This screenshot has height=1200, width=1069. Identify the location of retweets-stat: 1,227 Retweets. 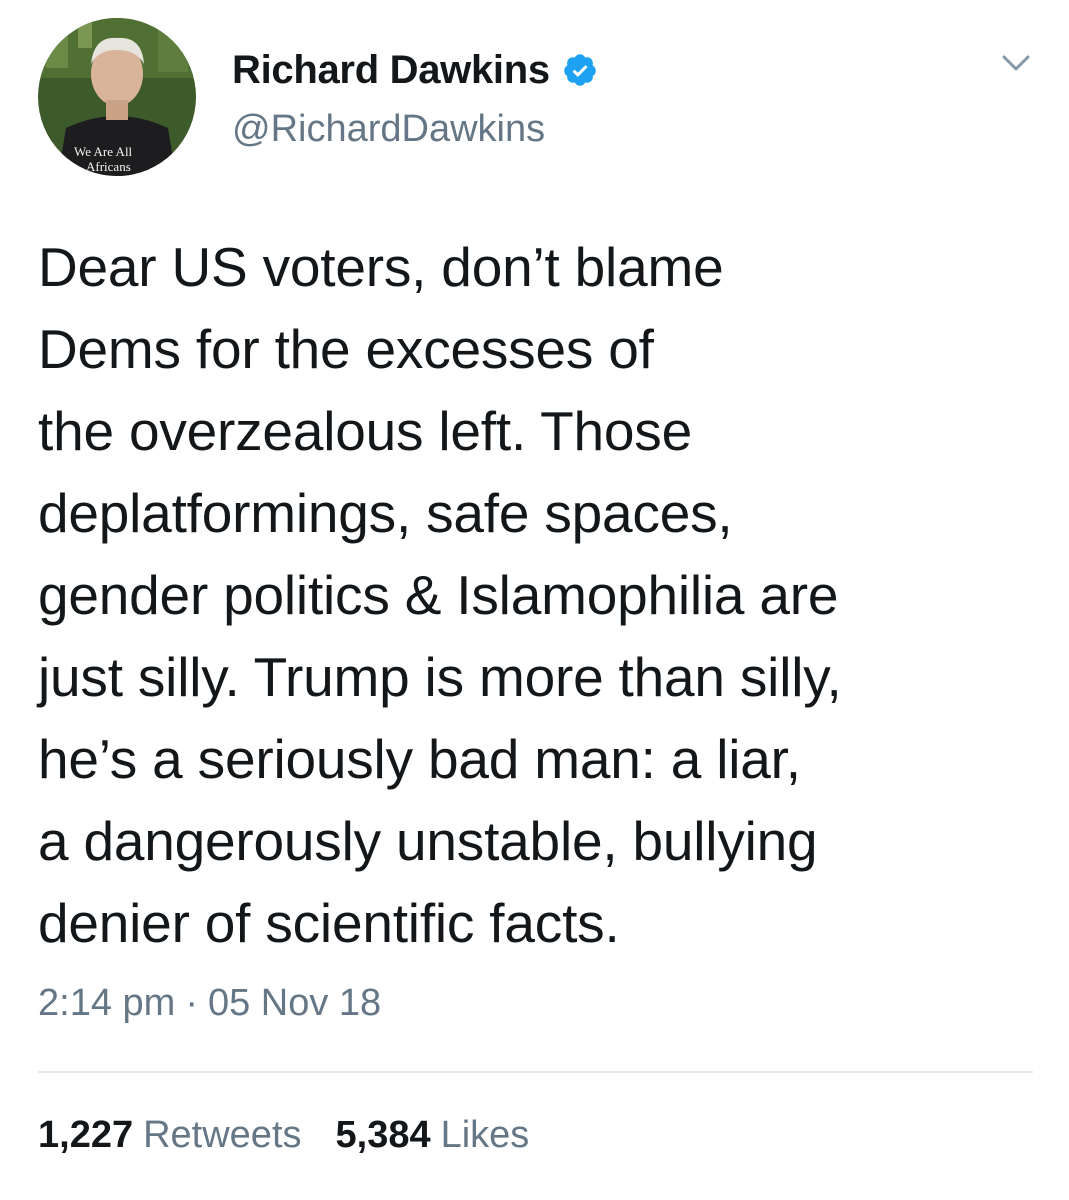
(170, 1135).